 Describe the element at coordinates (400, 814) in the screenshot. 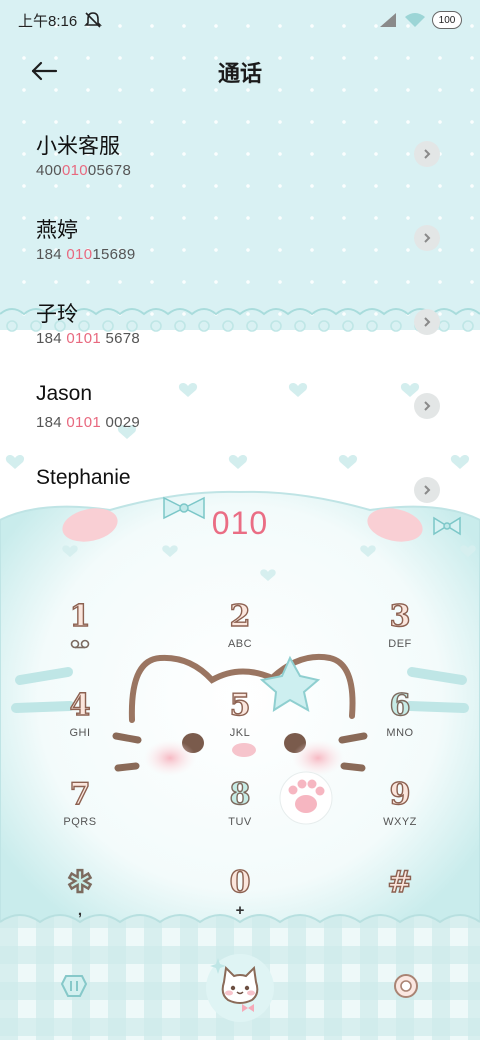

I see `key-9: 9 WXYZ` at that location.